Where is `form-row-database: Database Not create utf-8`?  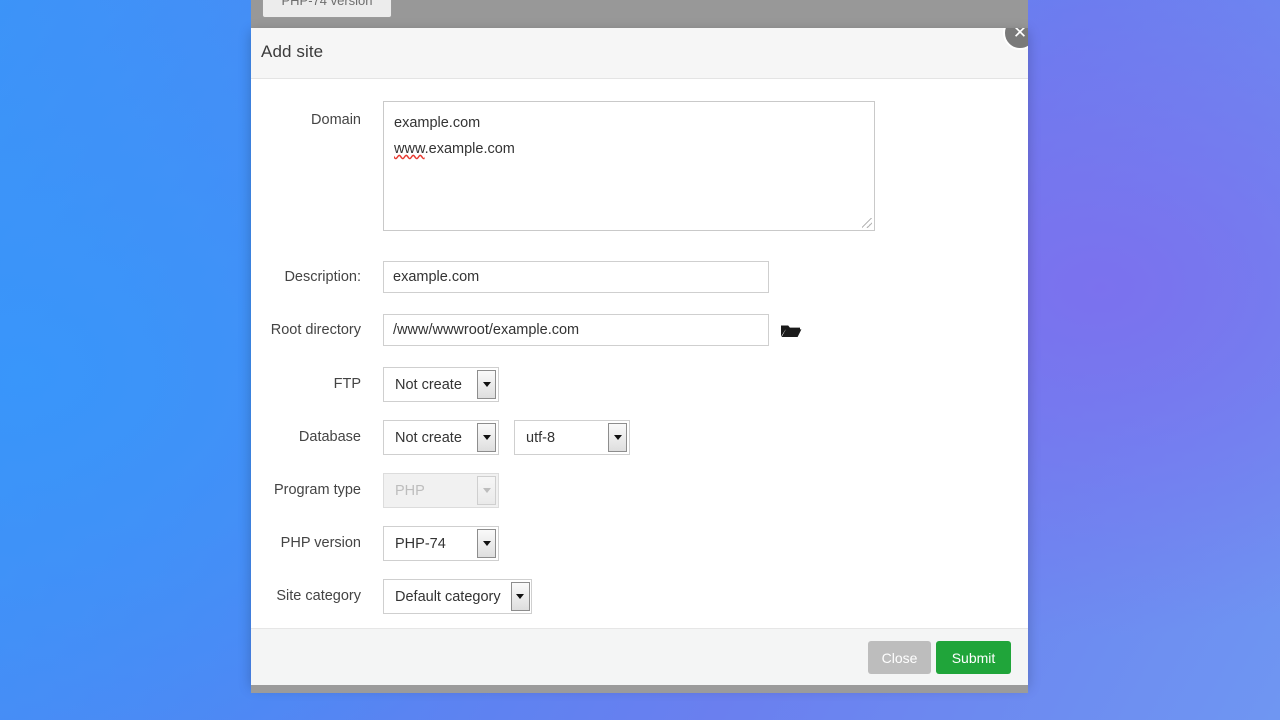 form-row-database: Database Not create utf-8 is located at coordinates (639, 437).